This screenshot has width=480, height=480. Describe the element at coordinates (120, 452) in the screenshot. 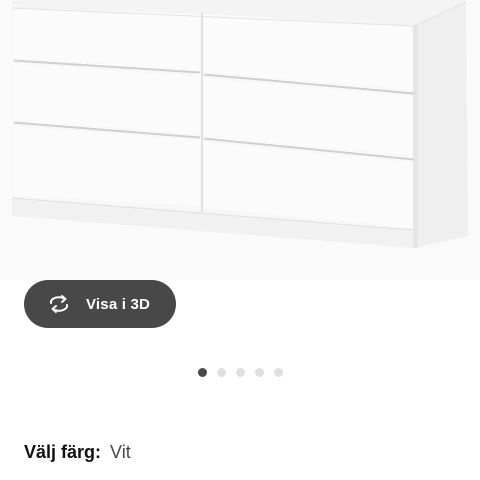

I see `color-value: Vit` at that location.